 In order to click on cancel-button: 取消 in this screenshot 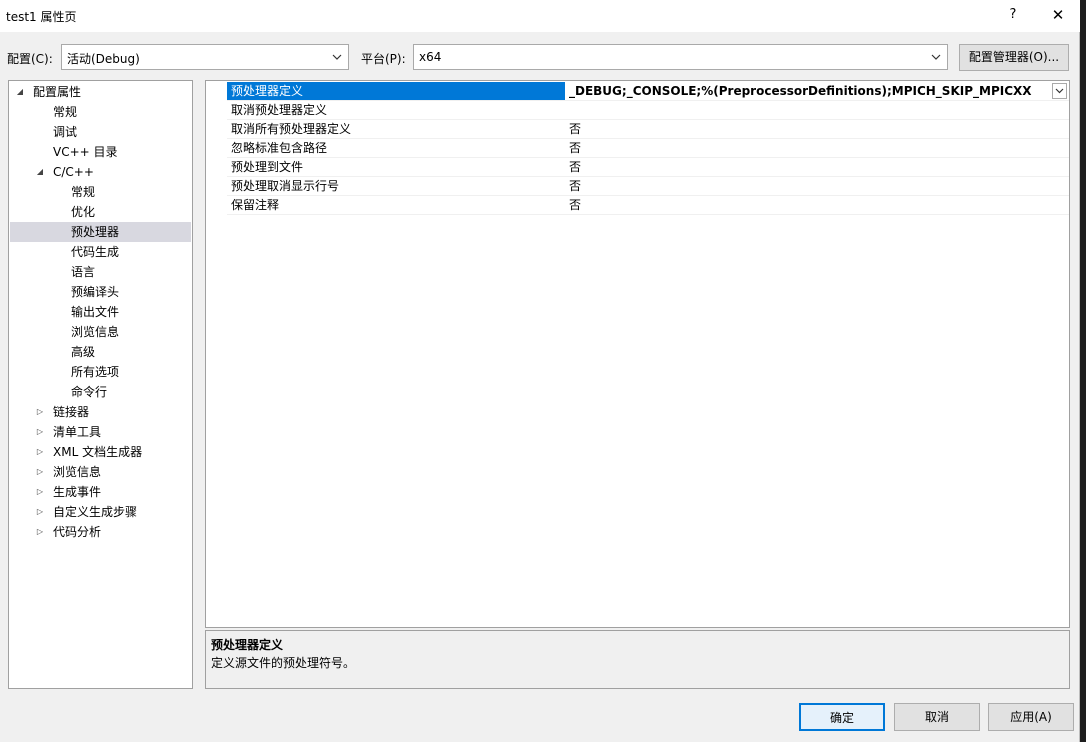, I will do `click(937, 717)`.